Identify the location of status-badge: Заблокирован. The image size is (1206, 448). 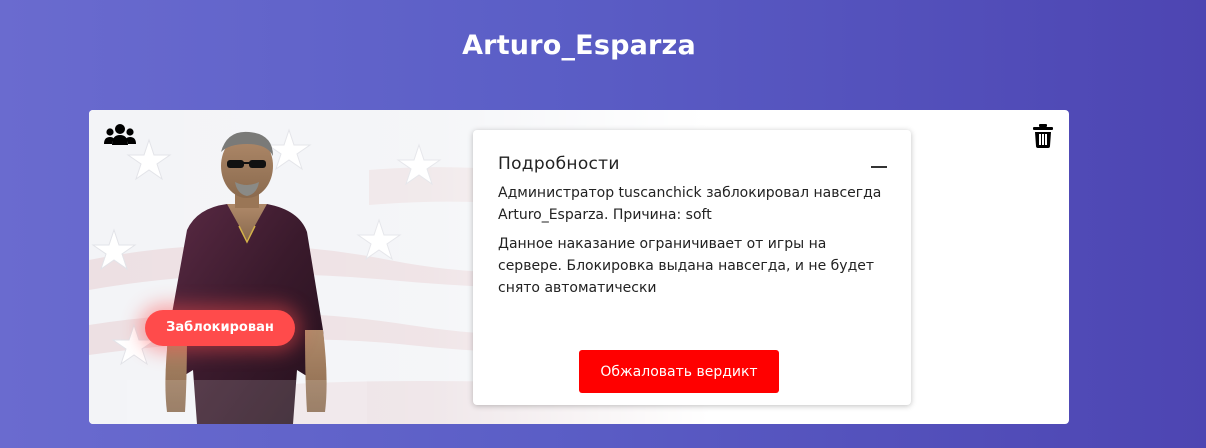
(220, 328).